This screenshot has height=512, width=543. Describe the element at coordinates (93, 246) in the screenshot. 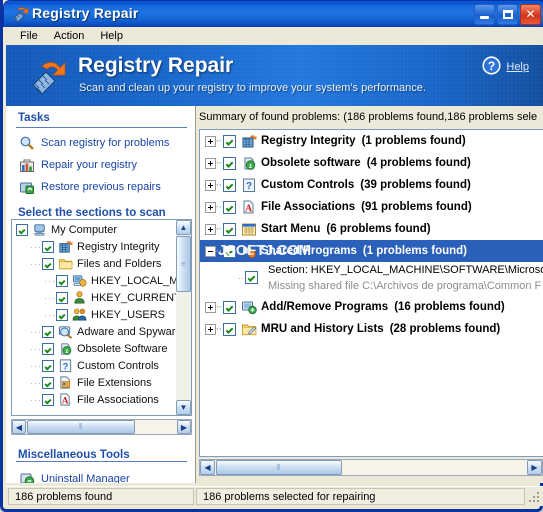

I see `sidebar-section-row: ··· Registry Integrity` at that location.